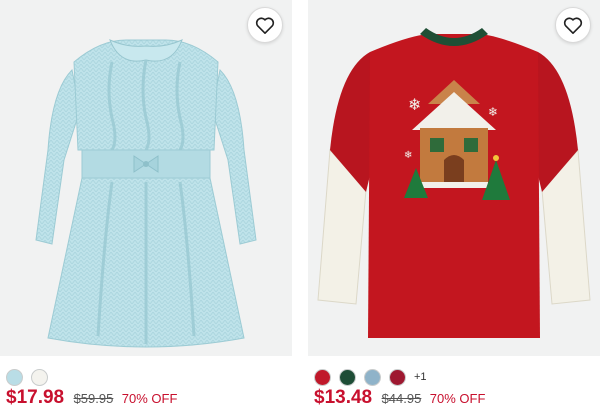  Describe the element at coordinates (343, 397) in the screenshot. I see `sale-price: $13.48` at that location.